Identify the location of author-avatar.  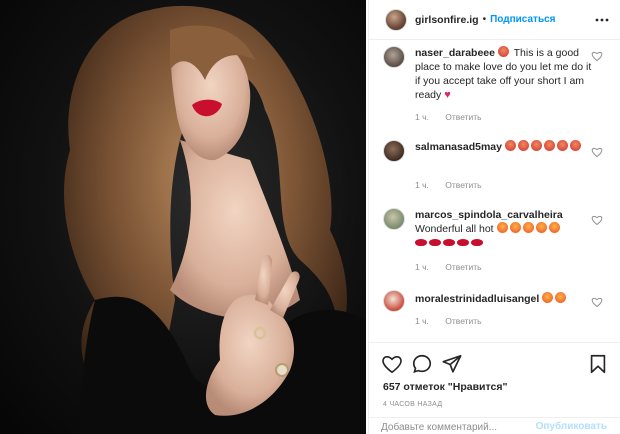
(396, 19).